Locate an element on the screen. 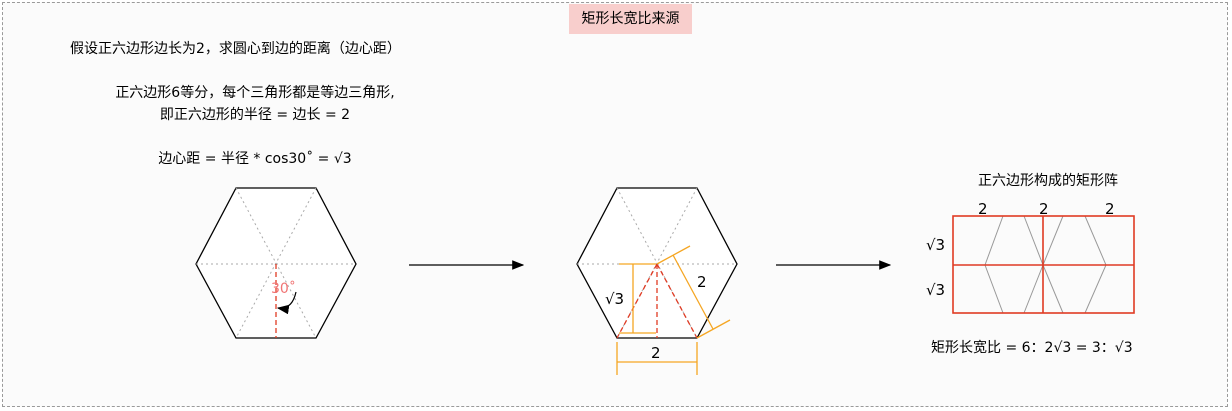 The width and height of the screenshot is (1232, 411). height-label: √3 is located at coordinates (615, 299).